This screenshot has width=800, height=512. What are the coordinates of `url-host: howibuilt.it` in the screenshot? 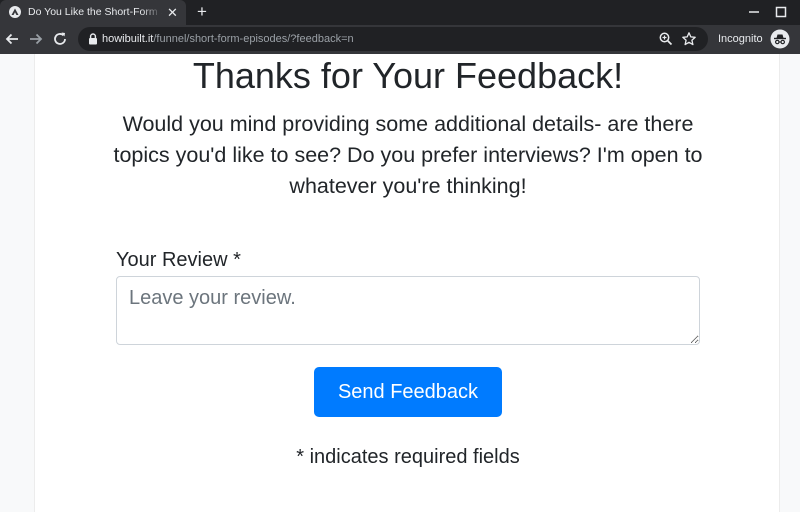 It's located at (128, 39).